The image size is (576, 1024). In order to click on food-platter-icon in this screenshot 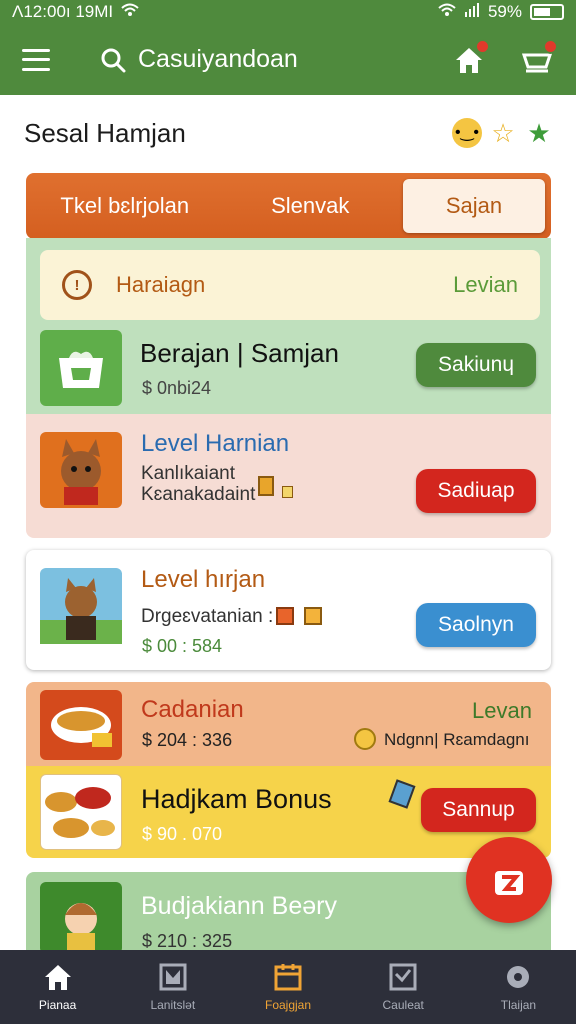, I will do `click(81, 812)`.